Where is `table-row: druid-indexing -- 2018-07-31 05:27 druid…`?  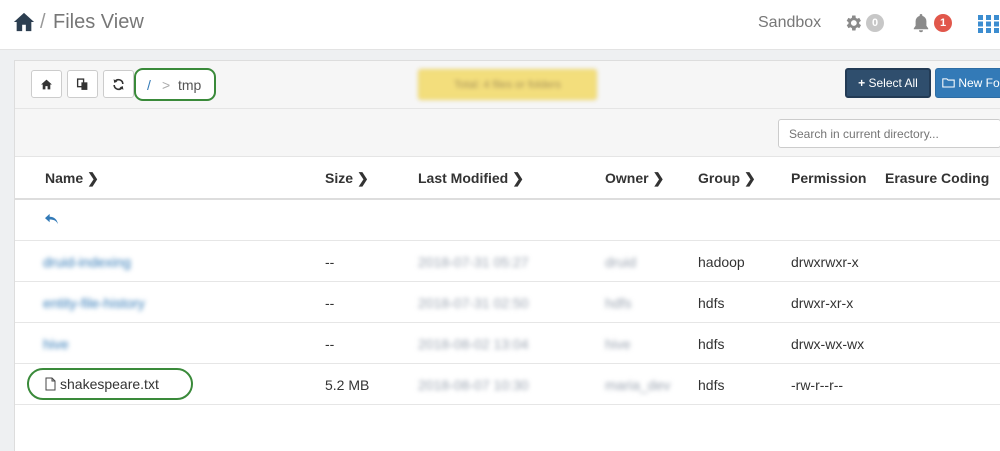 table-row: druid-indexing -- 2018-07-31 05:27 druid… is located at coordinates (507, 261).